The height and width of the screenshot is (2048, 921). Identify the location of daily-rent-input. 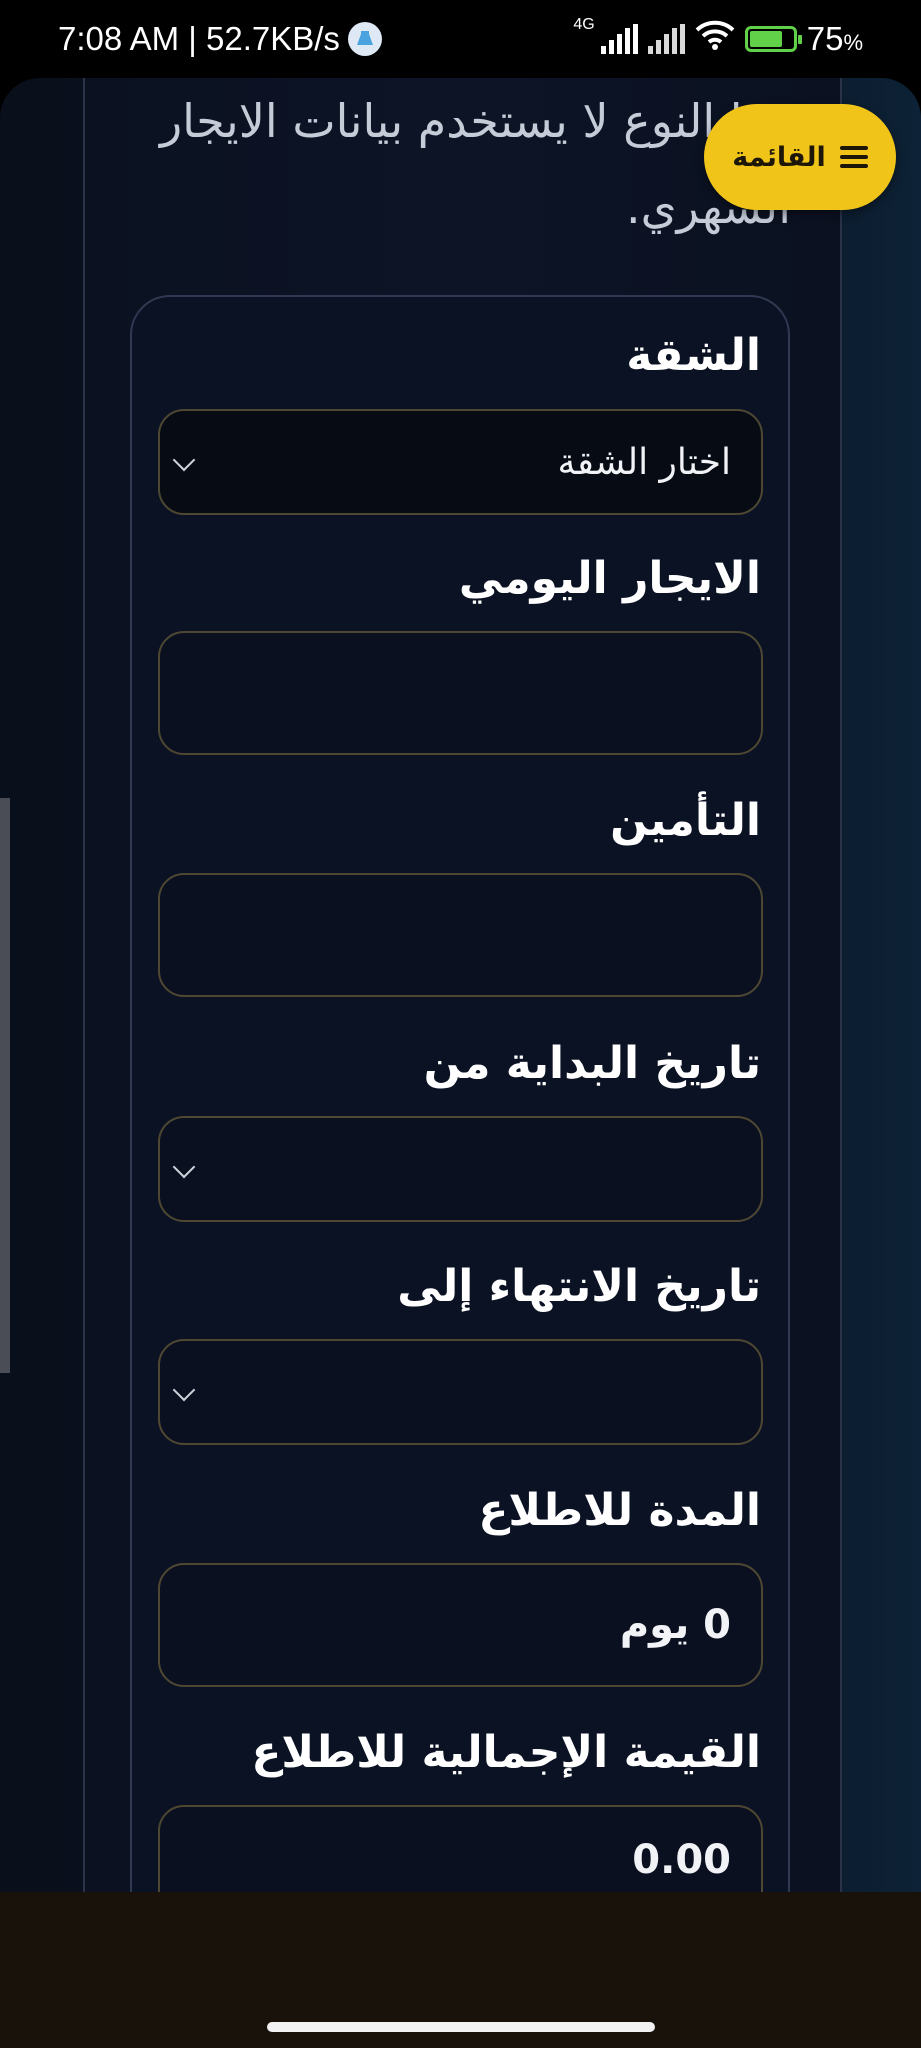
(460, 693).